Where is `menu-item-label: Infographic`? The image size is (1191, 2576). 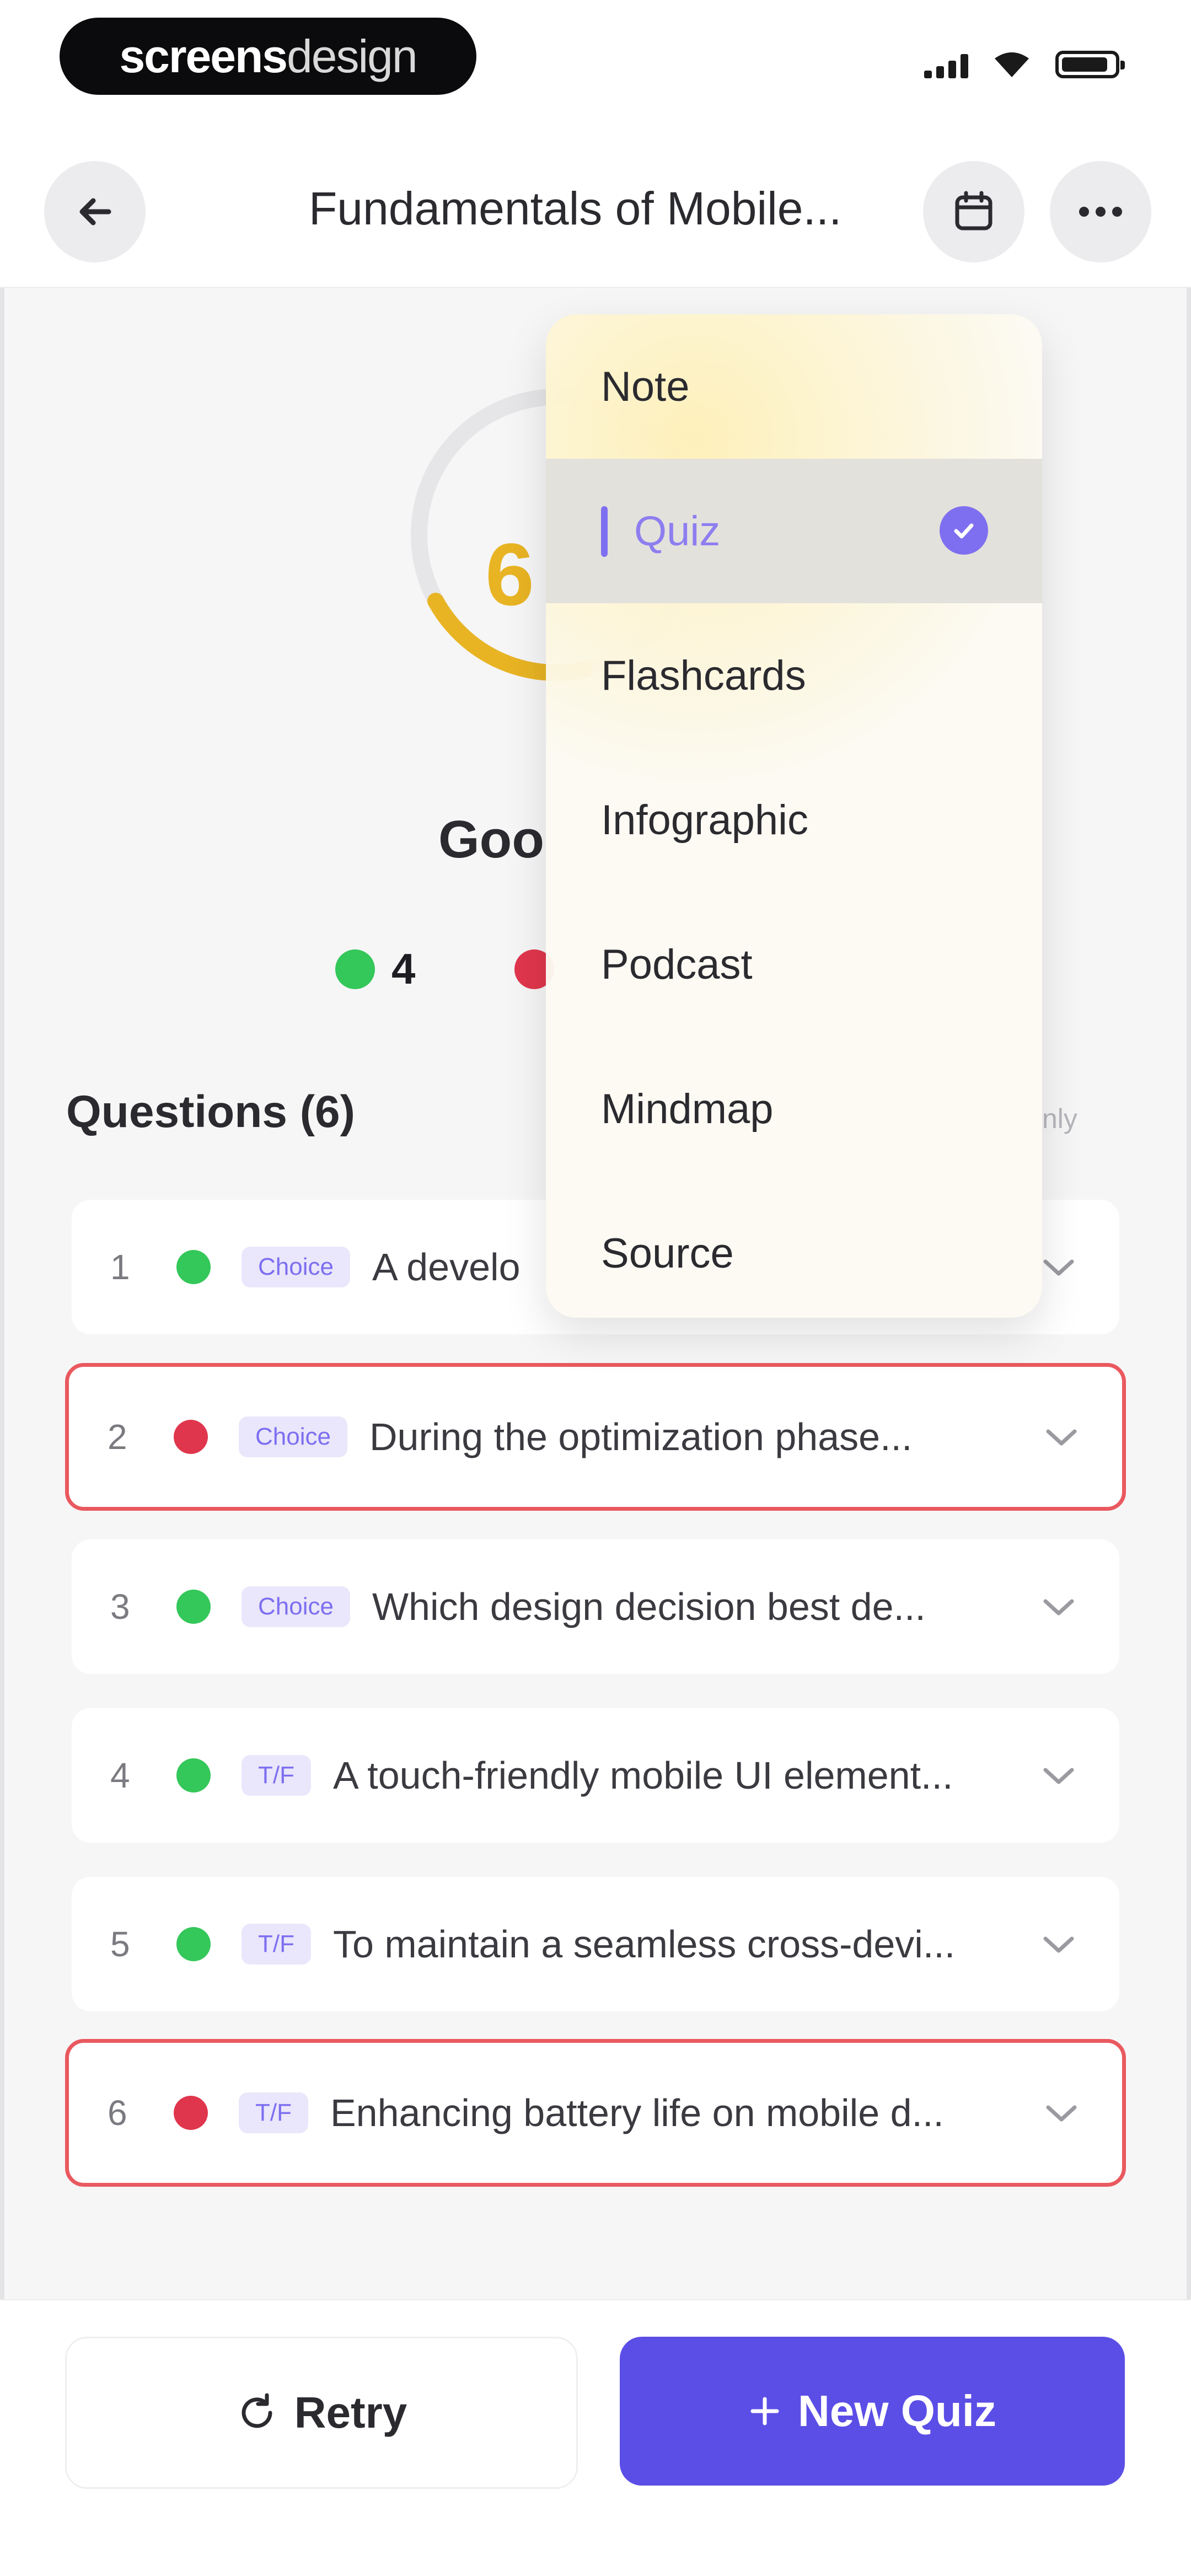
menu-item-label: Infographic is located at coordinates (705, 820).